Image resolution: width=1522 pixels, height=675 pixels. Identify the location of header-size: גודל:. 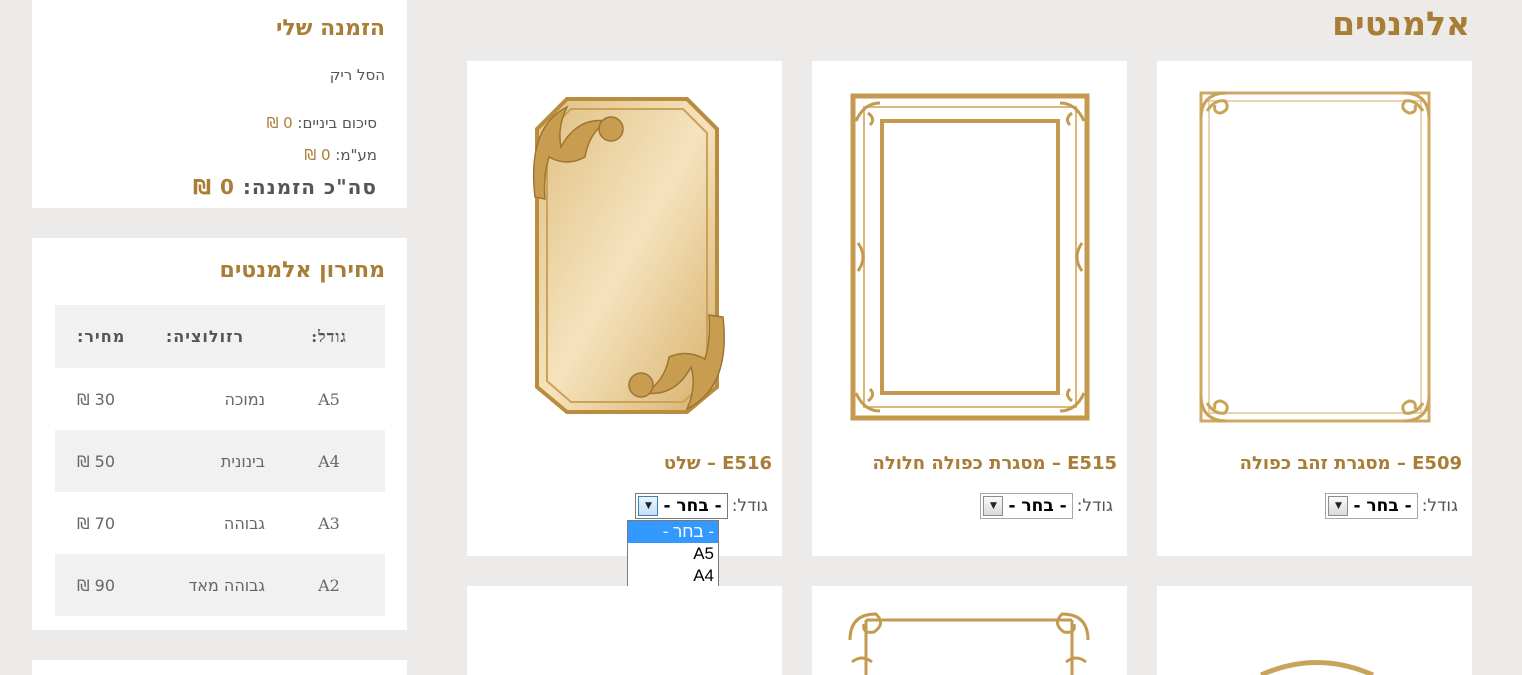
(329, 336).